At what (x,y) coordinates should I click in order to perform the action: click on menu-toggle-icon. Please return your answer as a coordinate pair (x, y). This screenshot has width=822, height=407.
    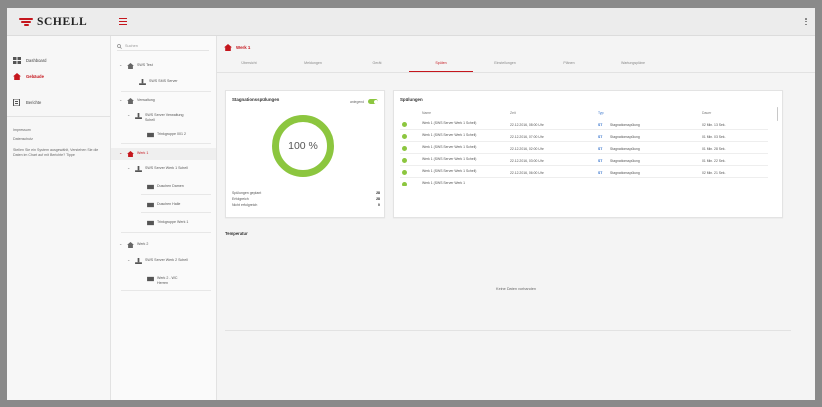
    Looking at the image, I should click on (123, 21).